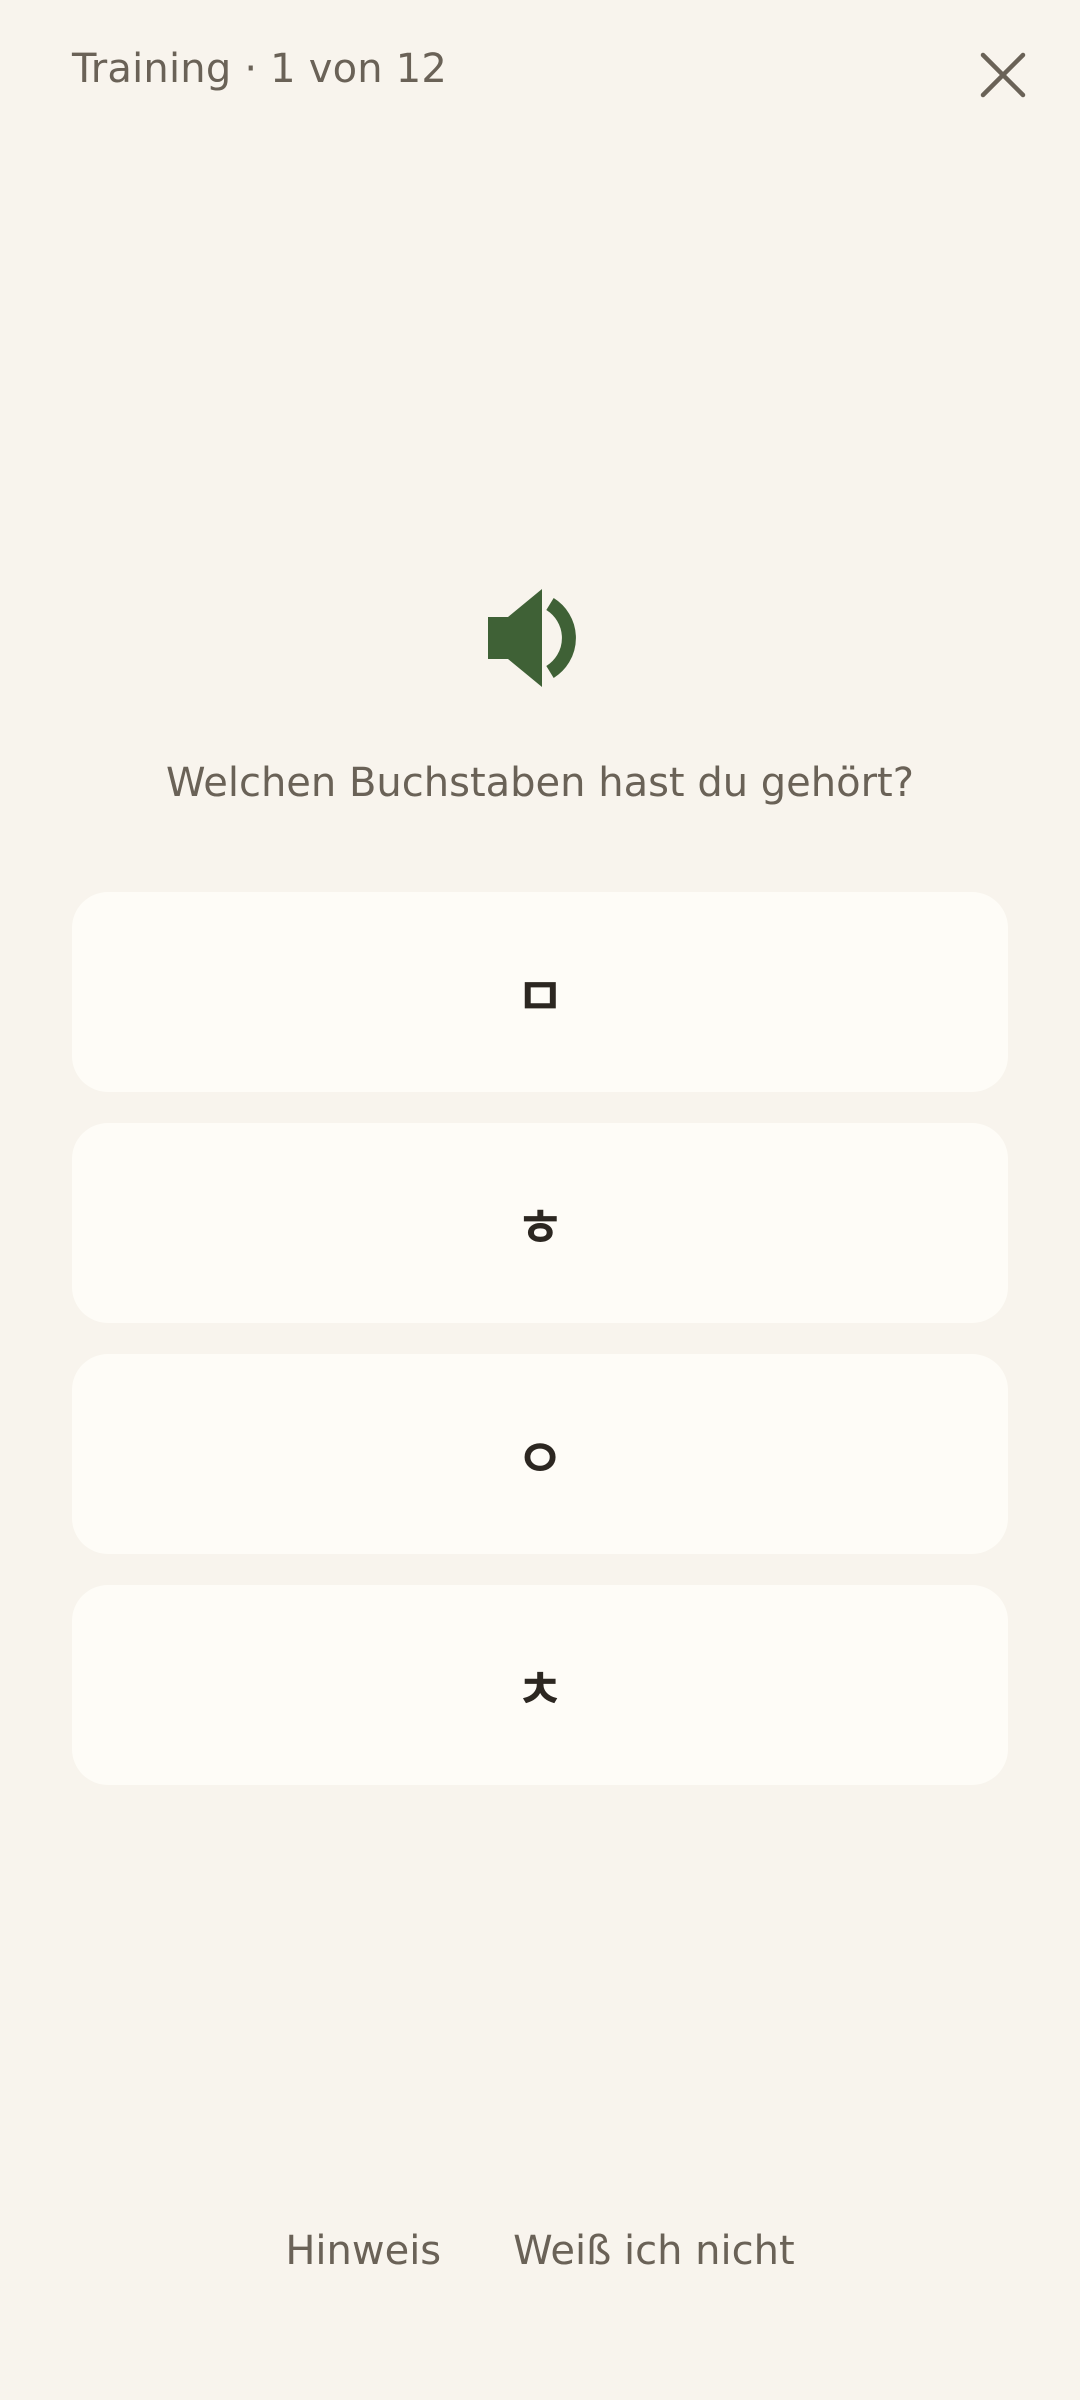 This screenshot has width=1080, height=2400. I want to click on answer-option-2: ㅎ, so click(540, 1223).